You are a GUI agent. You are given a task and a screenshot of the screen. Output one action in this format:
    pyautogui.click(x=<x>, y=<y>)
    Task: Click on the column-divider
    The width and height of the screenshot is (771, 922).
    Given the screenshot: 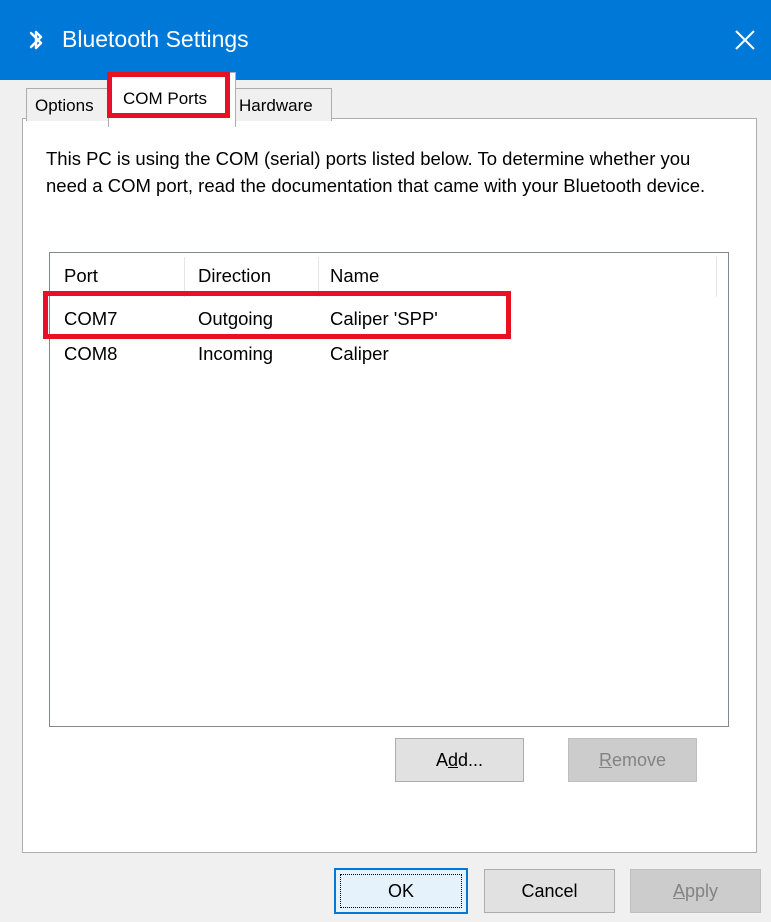 What is the action you would take?
    pyautogui.click(x=716, y=277)
    